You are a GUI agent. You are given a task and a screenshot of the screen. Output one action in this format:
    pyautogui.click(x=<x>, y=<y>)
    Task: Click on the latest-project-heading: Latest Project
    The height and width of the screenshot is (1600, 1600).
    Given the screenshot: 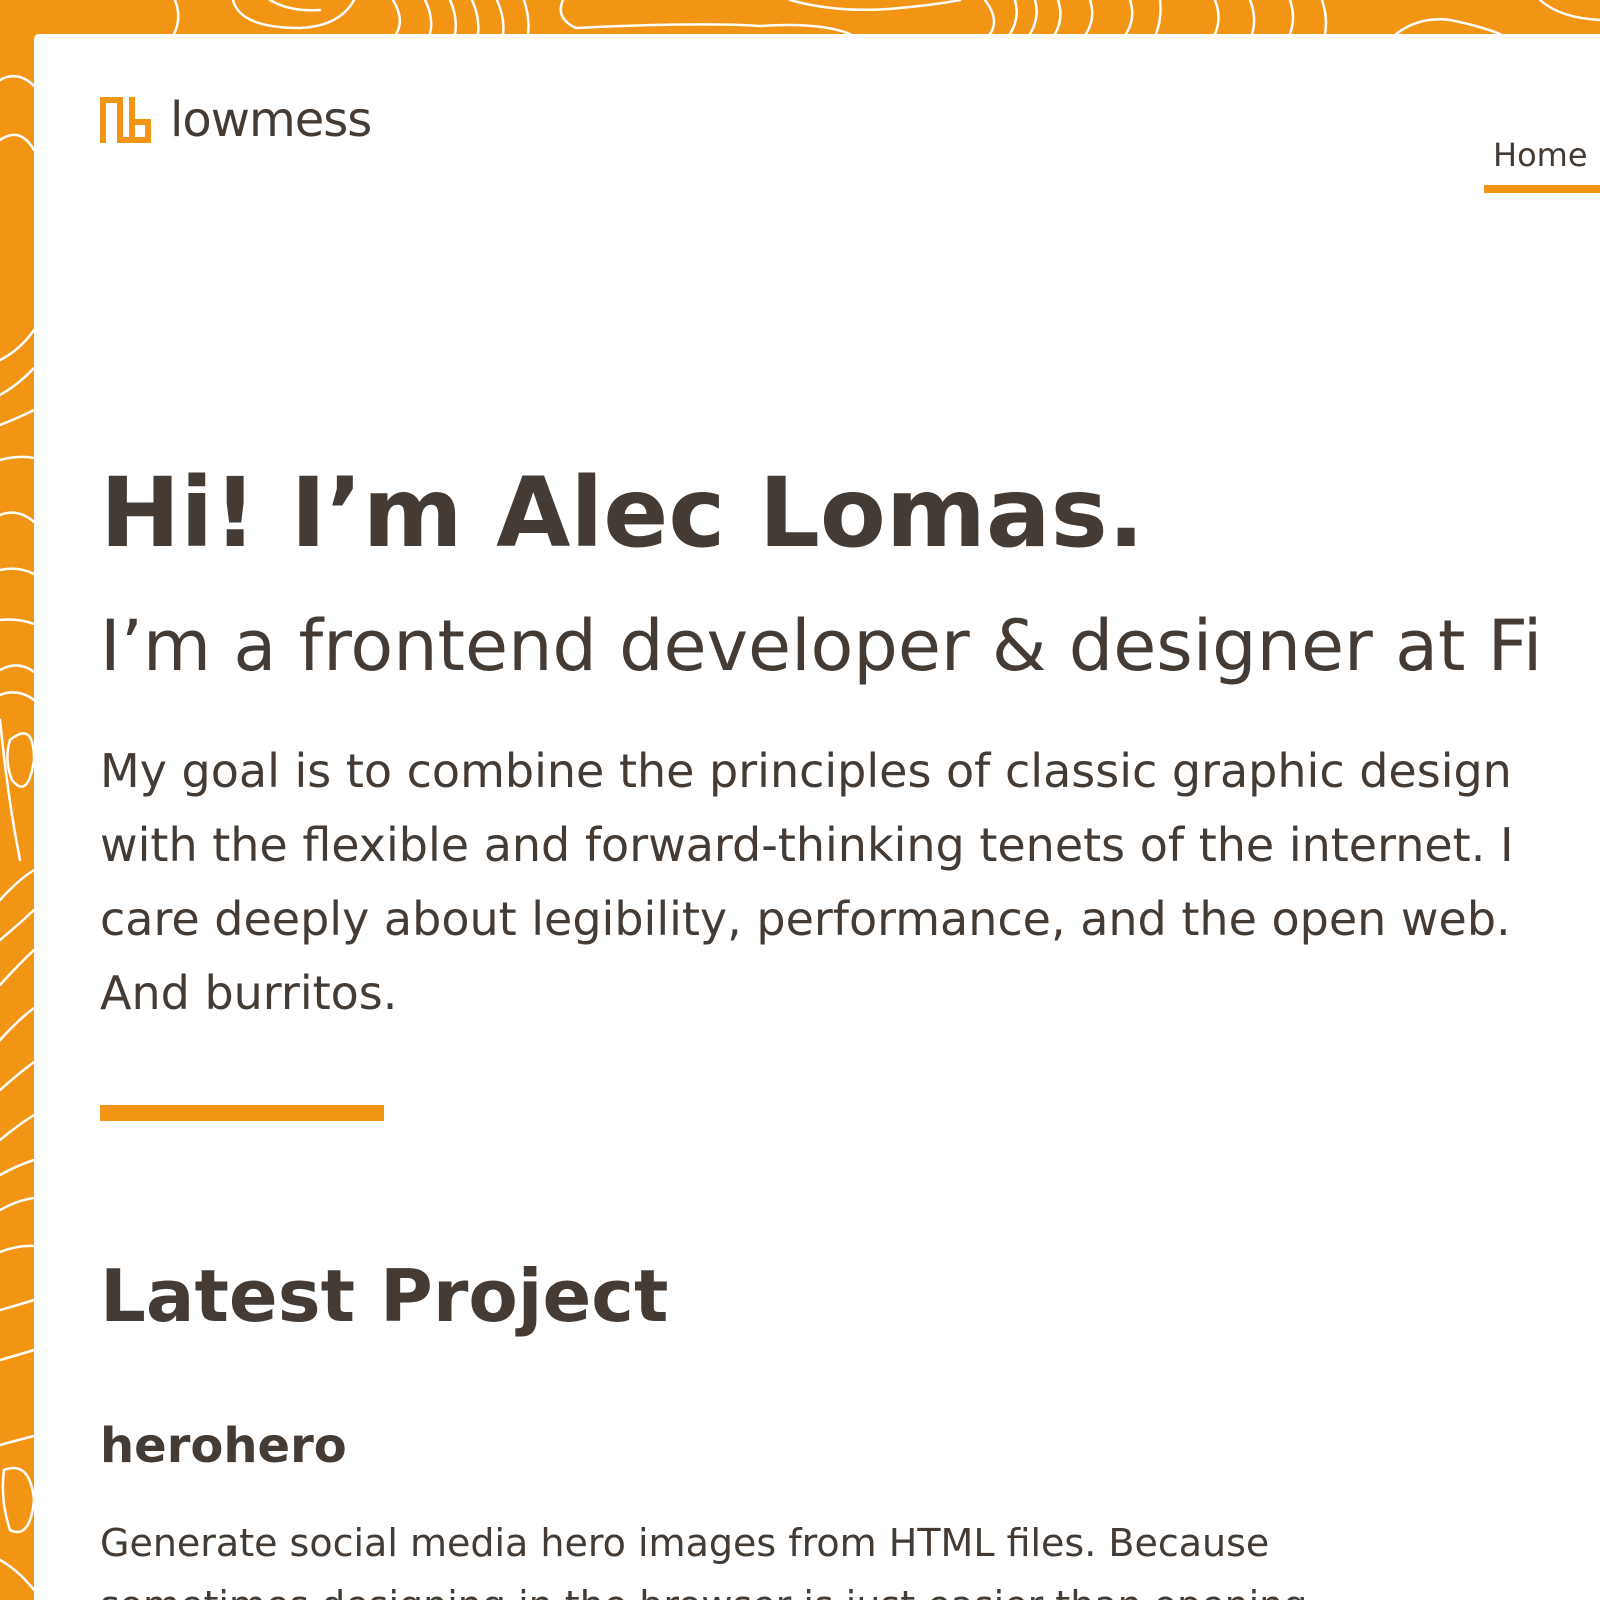 What is the action you would take?
    pyautogui.click(x=384, y=1296)
    